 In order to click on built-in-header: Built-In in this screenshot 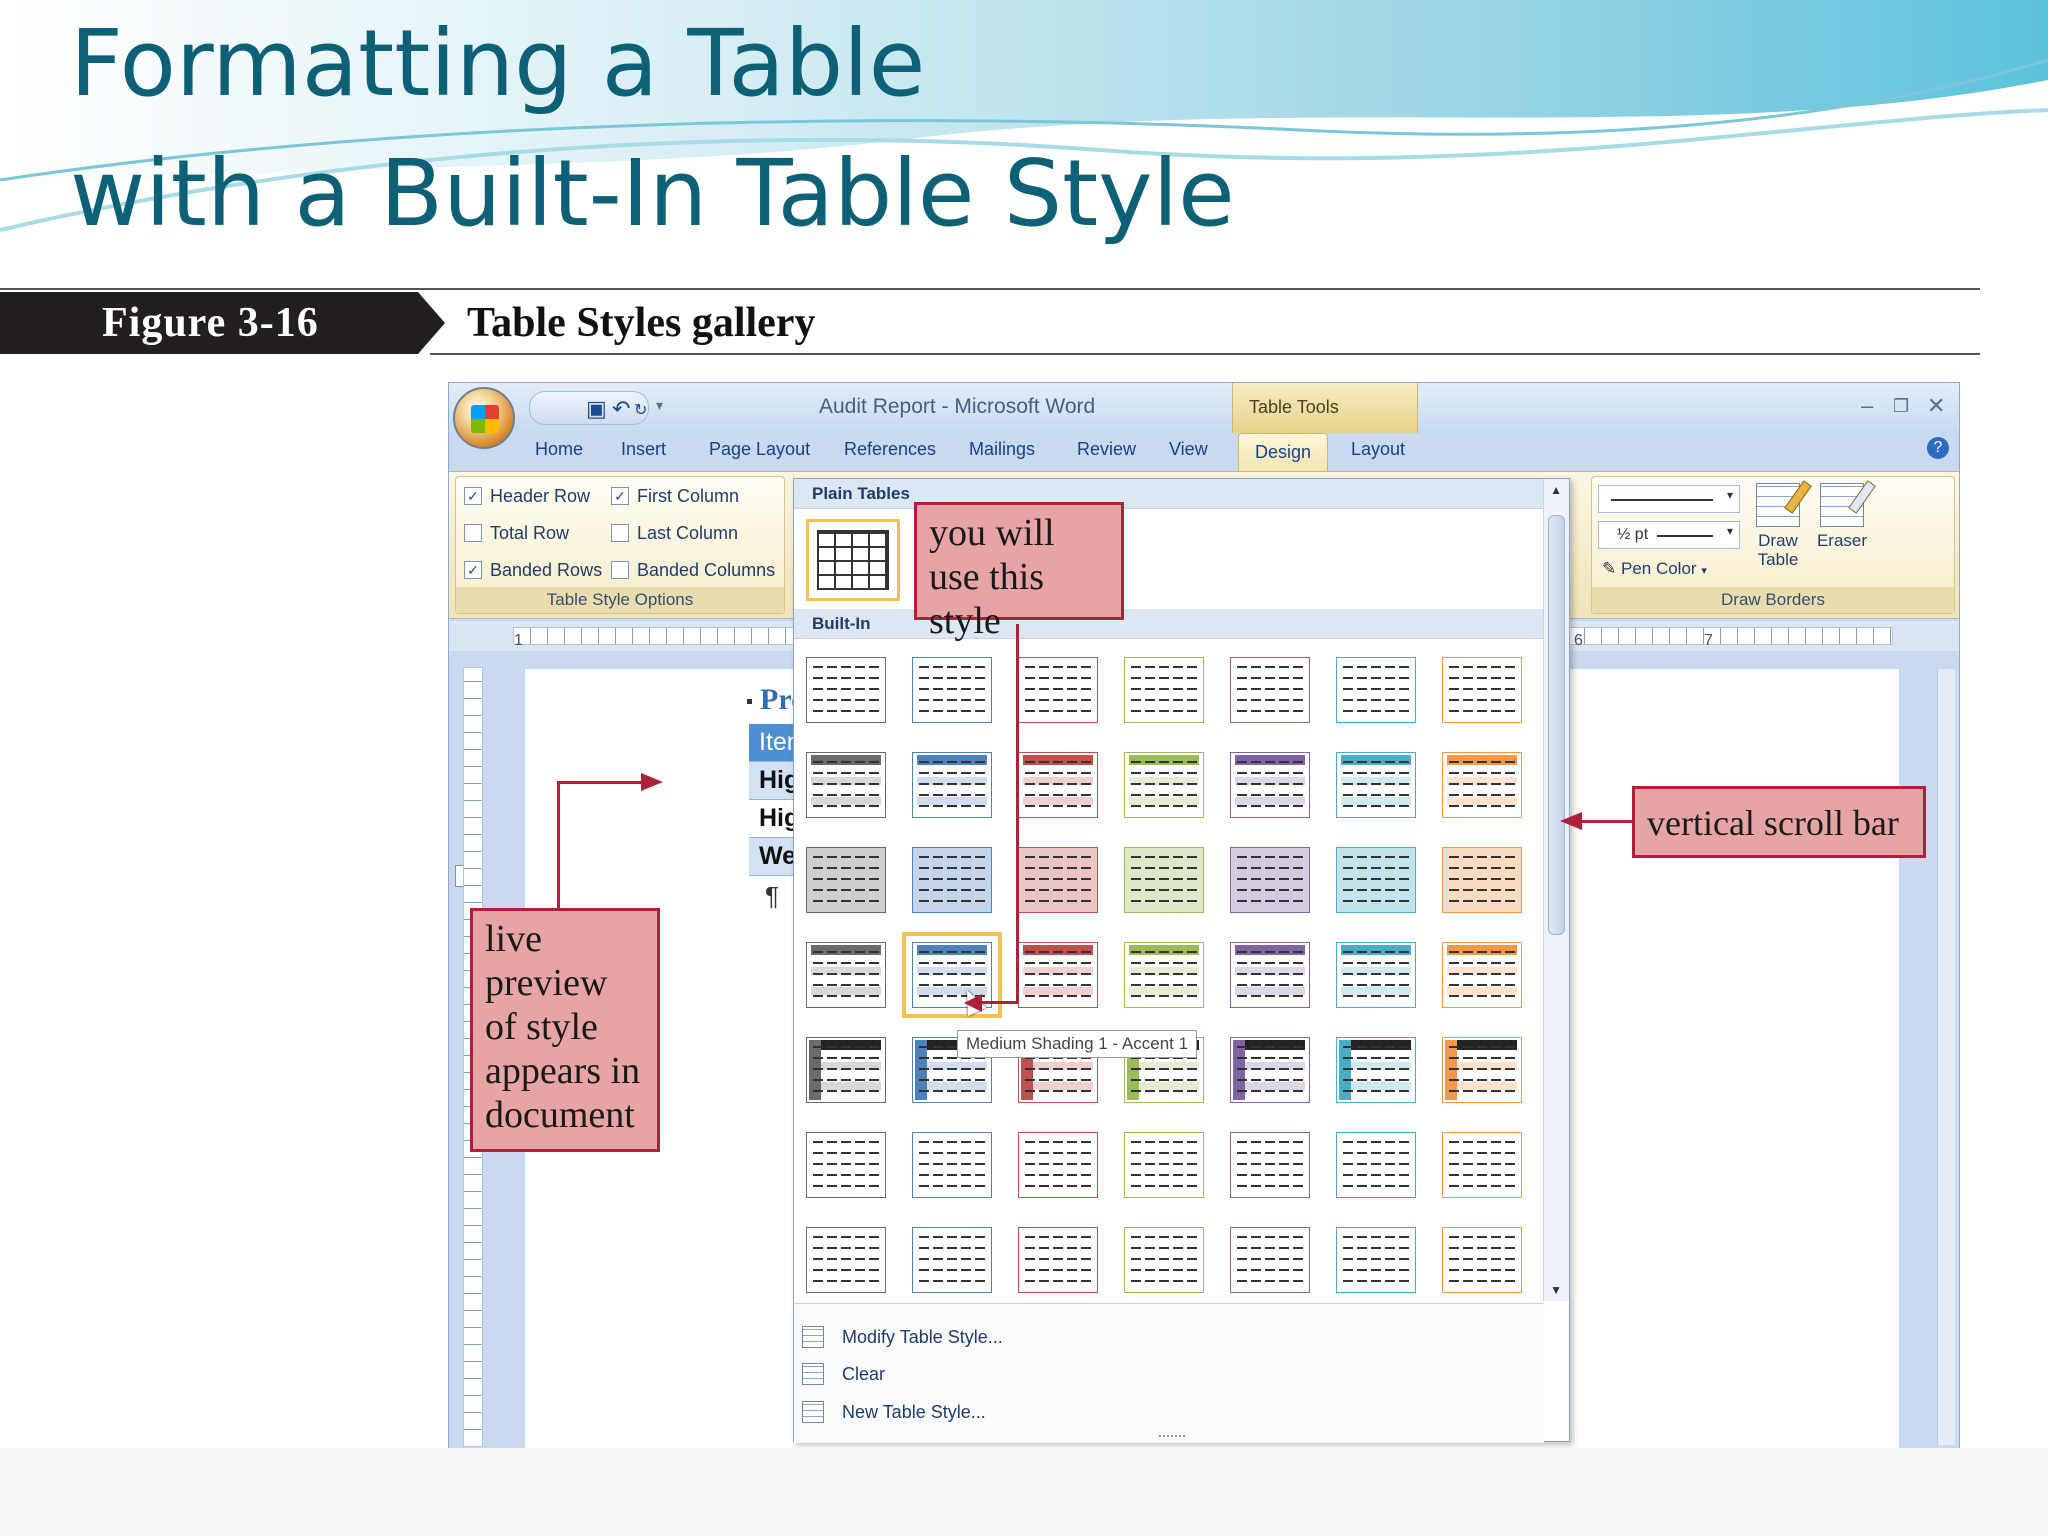, I will do `click(1169, 624)`.